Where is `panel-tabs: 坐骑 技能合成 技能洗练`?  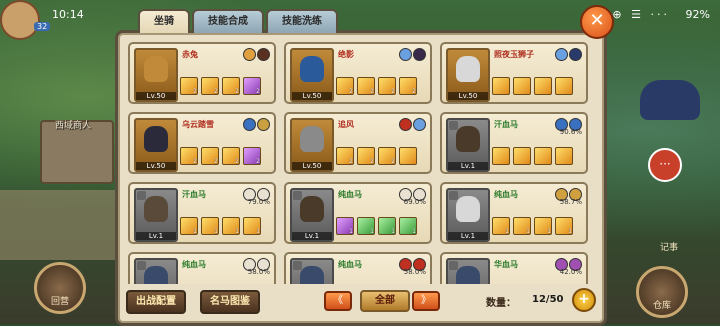
panel-tabs: 坐骑 技能合成 技能洗练 is located at coordinates (238, 21).